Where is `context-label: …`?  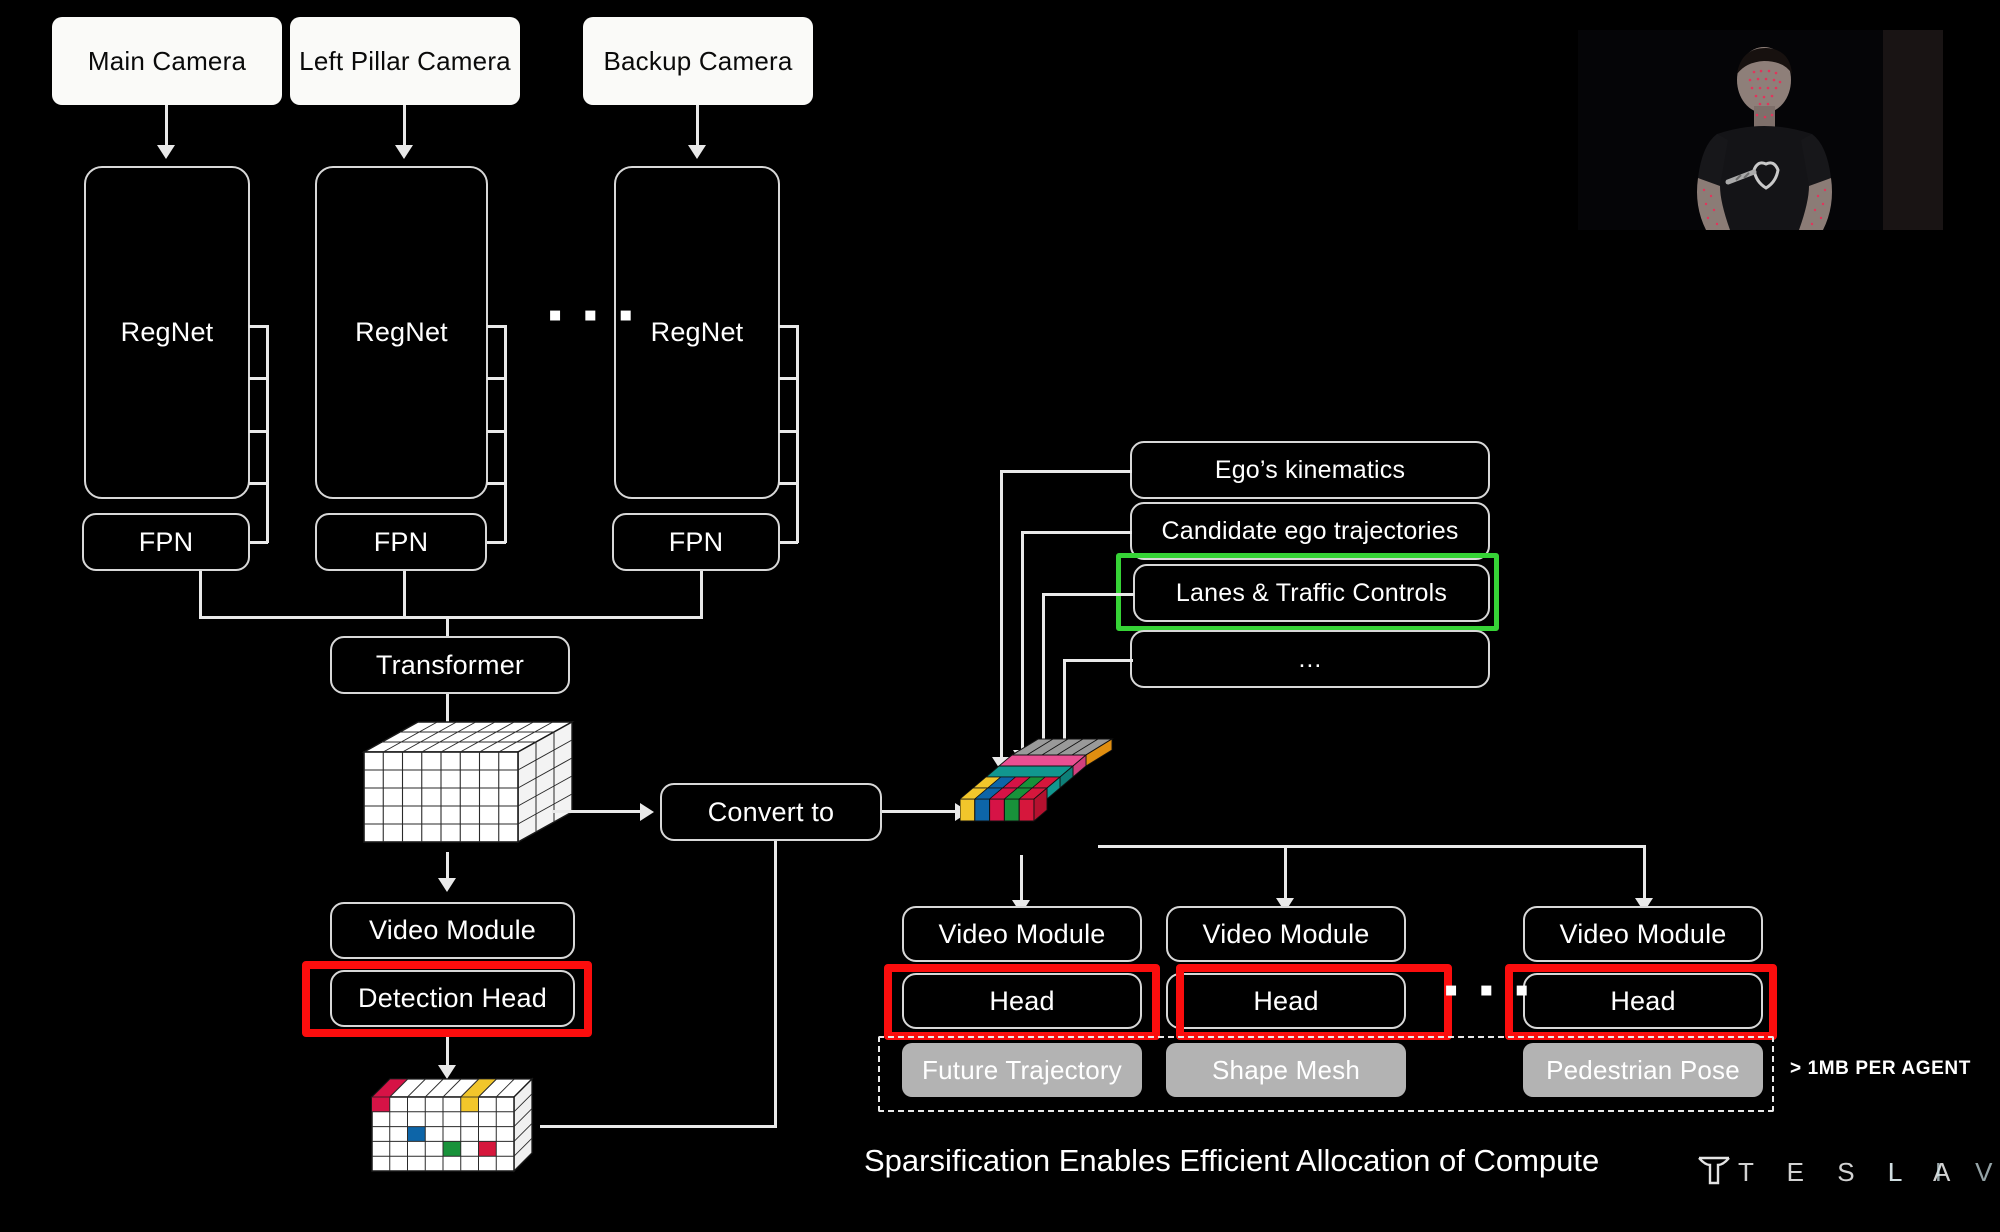
context-label: … is located at coordinates (1310, 658).